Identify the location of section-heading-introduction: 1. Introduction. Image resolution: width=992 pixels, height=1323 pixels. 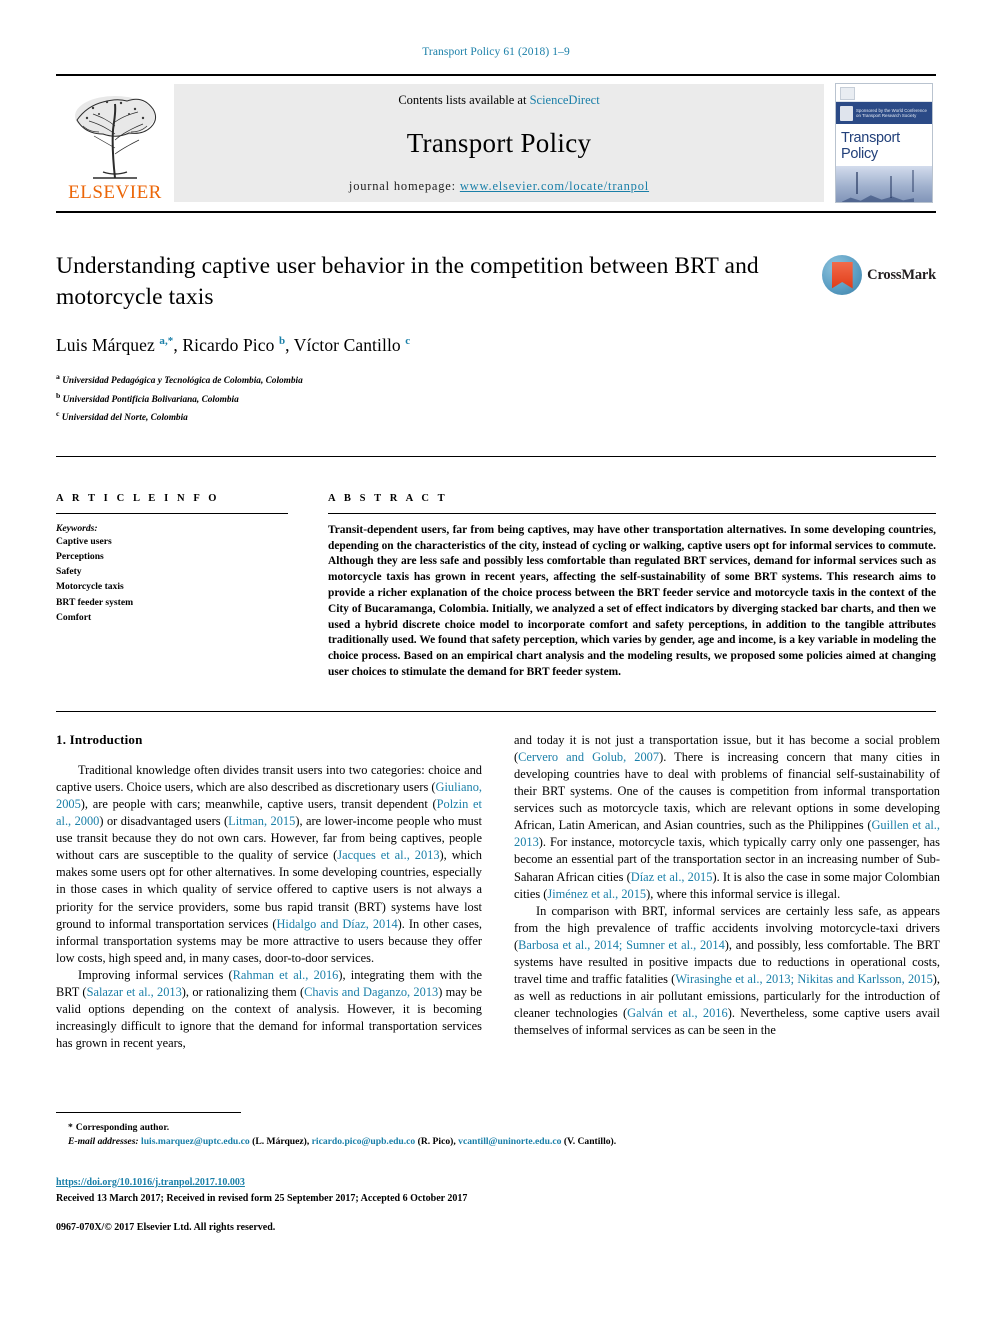
(99, 739).